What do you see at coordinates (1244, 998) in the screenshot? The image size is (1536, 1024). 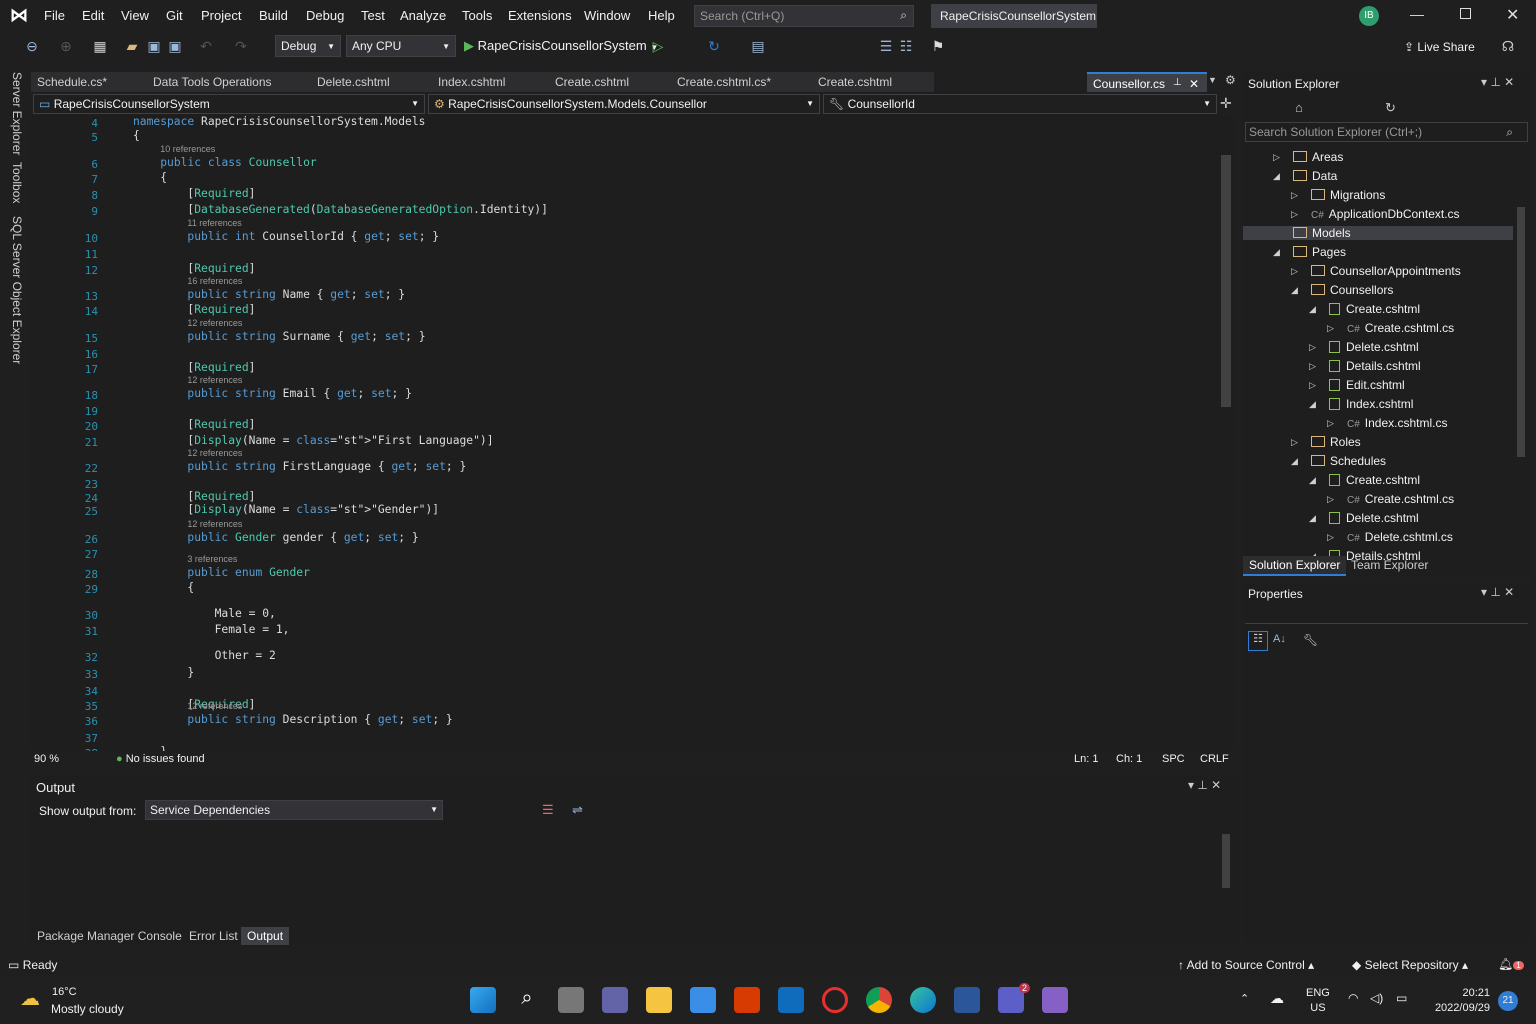 I see `tray-chevron-icon: ⌃` at bounding box center [1244, 998].